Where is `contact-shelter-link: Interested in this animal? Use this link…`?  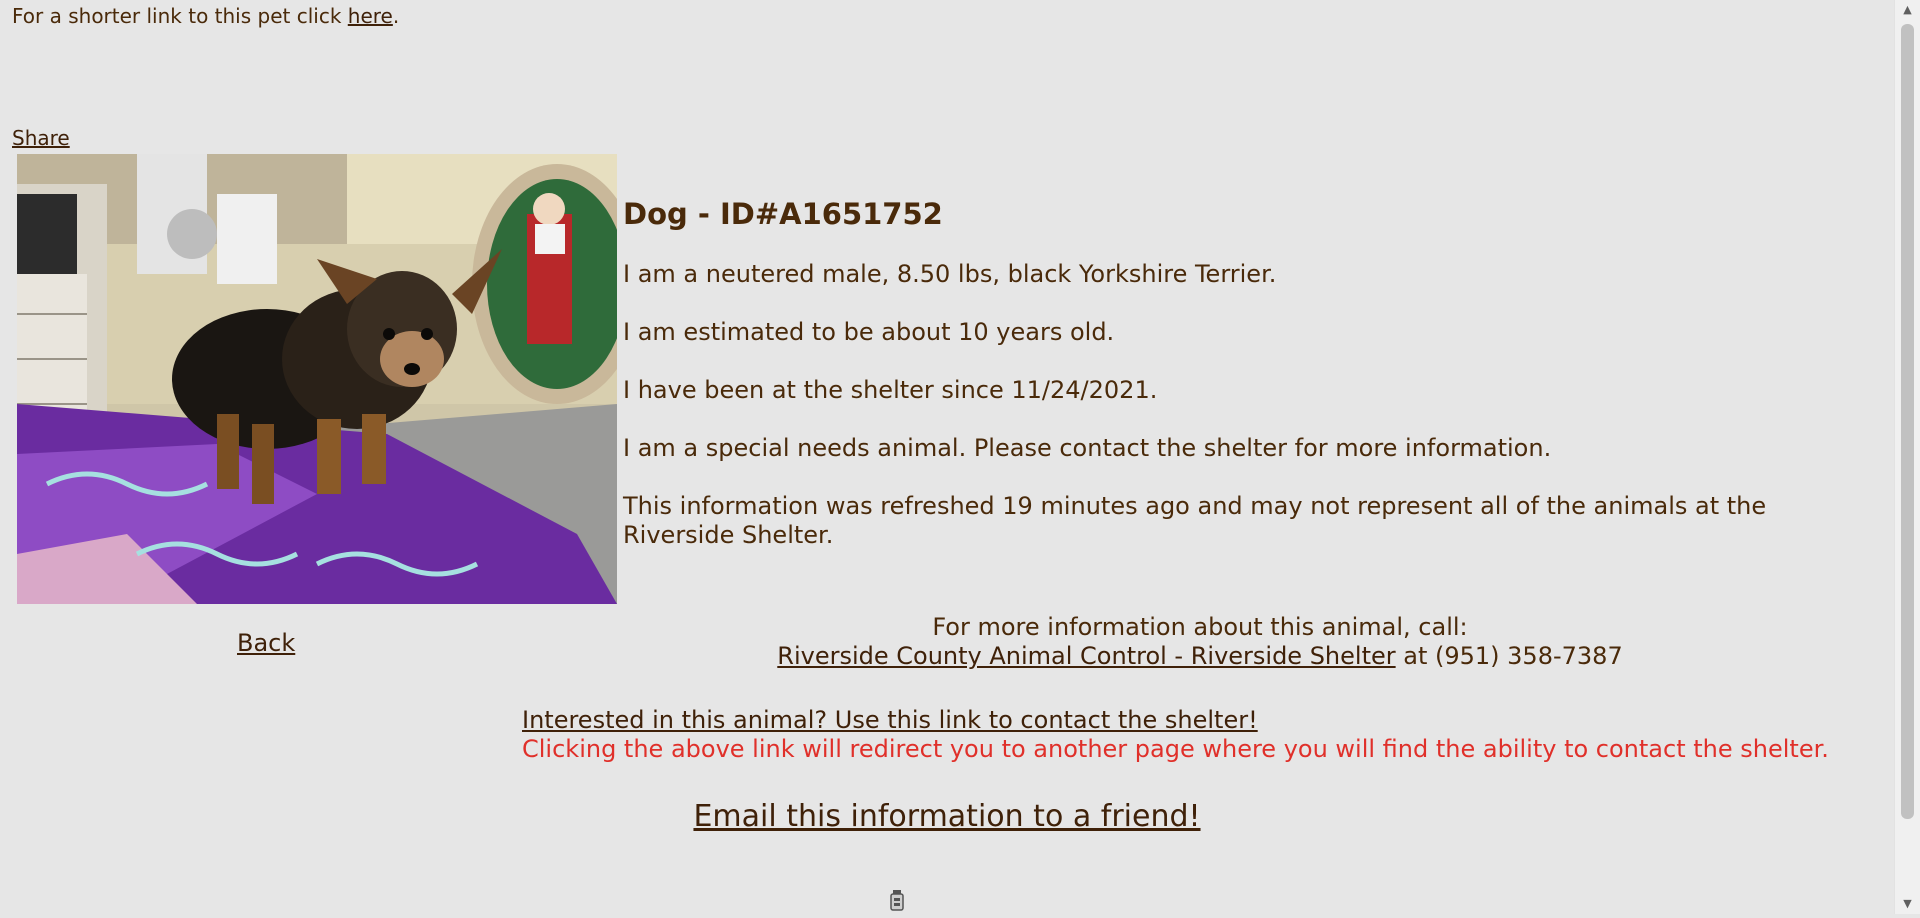 contact-shelter-link: Interested in this animal? Use this link… is located at coordinates (890, 720).